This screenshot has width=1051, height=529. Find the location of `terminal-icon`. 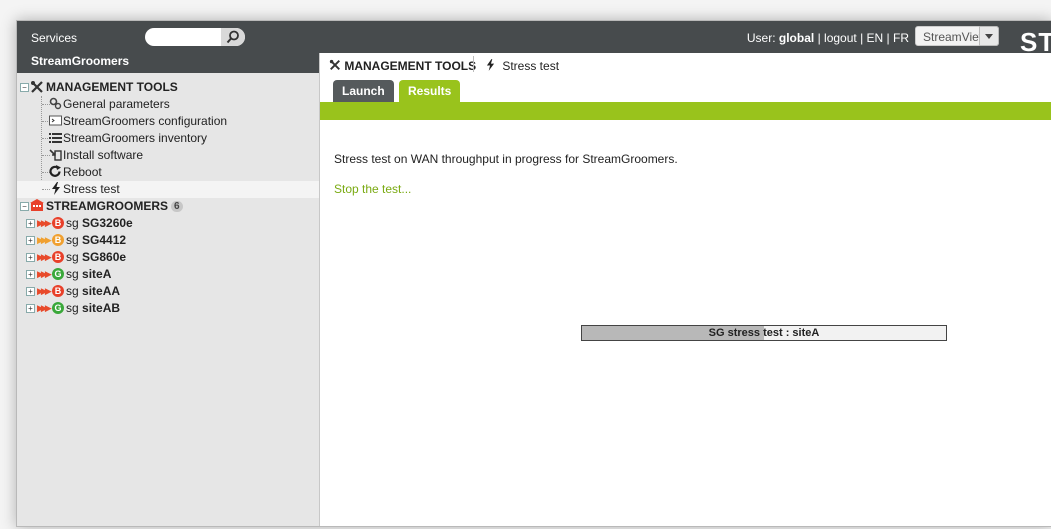

terminal-icon is located at coordinates (55, 120).